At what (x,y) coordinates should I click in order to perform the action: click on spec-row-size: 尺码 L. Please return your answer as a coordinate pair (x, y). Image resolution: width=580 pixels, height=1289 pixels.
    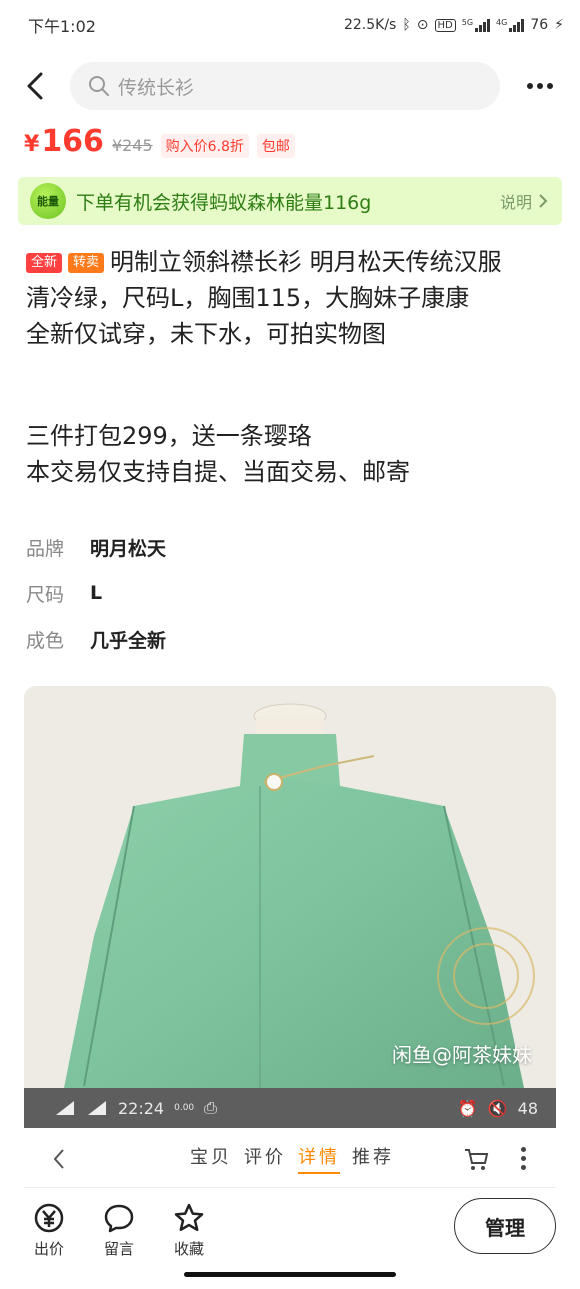
    Looking at the image, I should click on (96, 593).